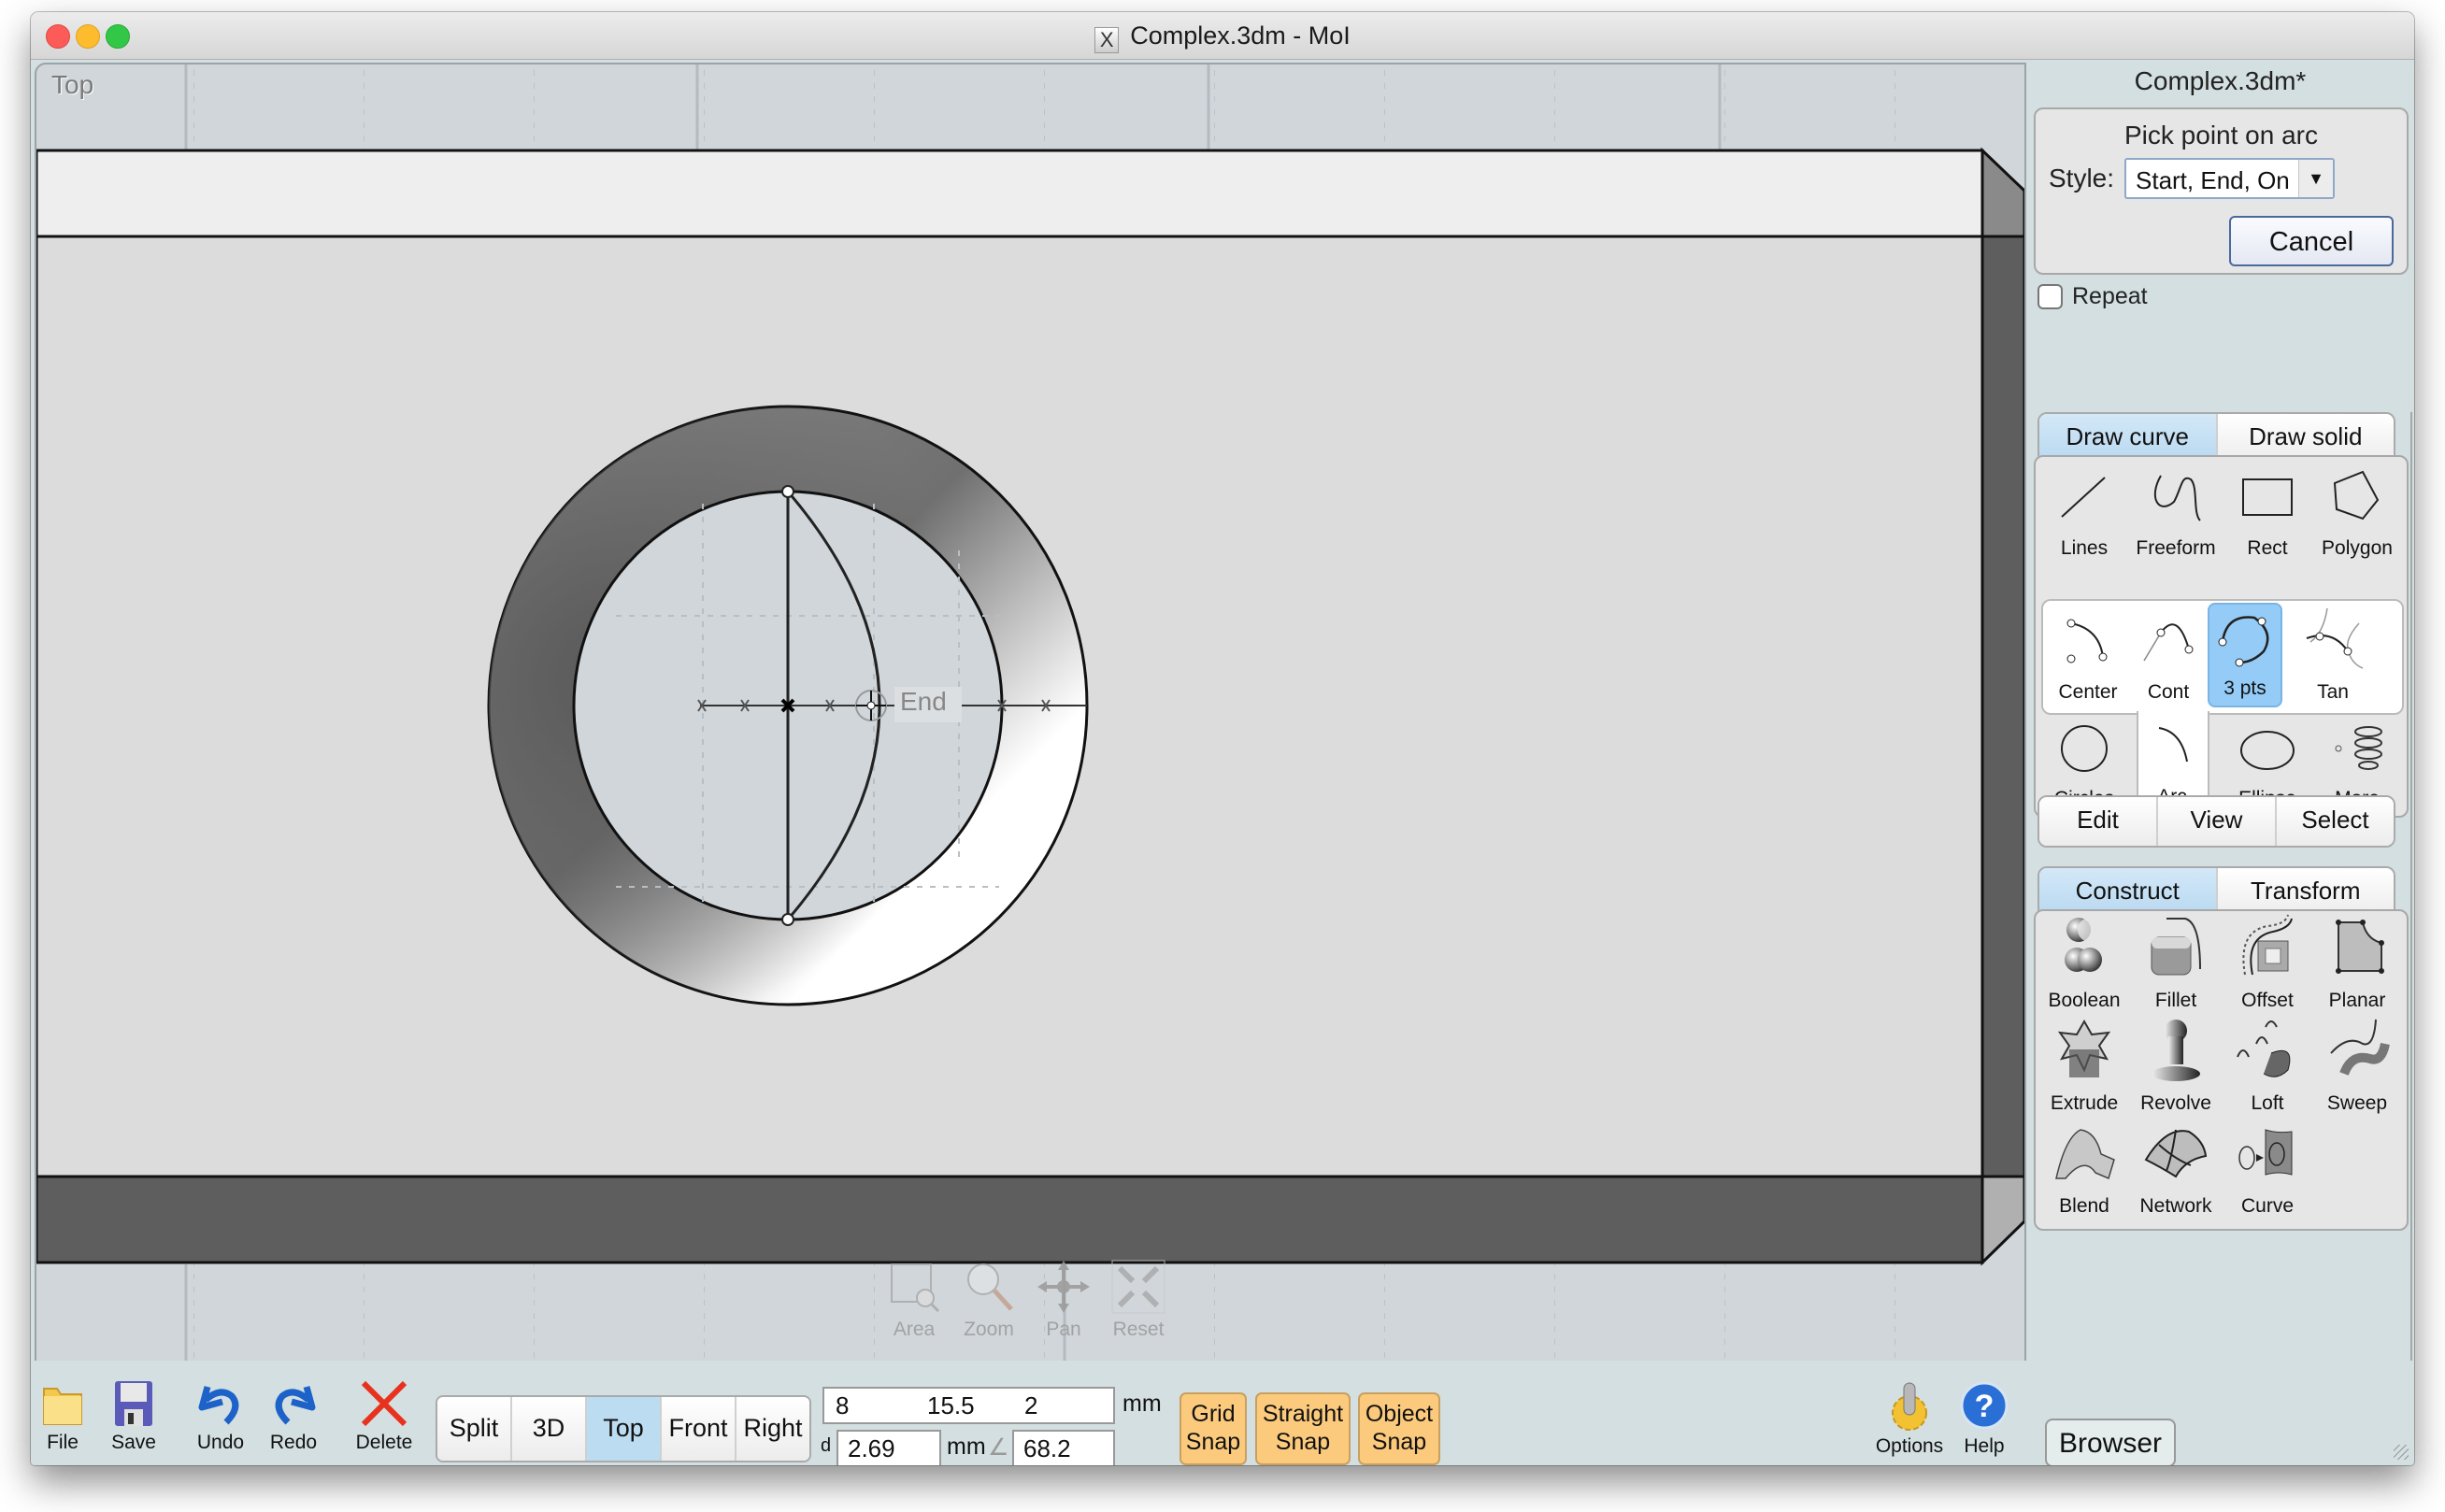 The width and height of the screenshot is (2445, 1512). What do you see at coordinates (990, 1287) in the screenshot?
I see `magnifier-icon` at bounding box center [990, 1287].